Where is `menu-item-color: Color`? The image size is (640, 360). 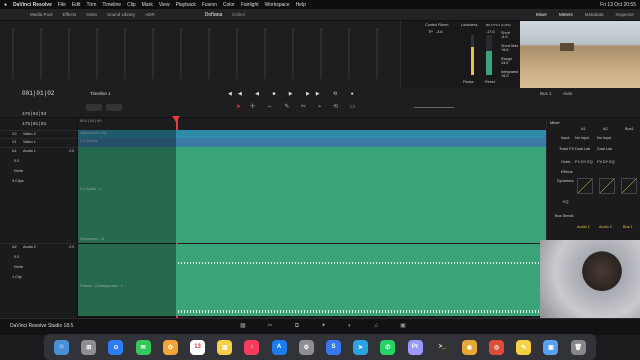 menu-item-color: Color is located at coordinates (229, 5).